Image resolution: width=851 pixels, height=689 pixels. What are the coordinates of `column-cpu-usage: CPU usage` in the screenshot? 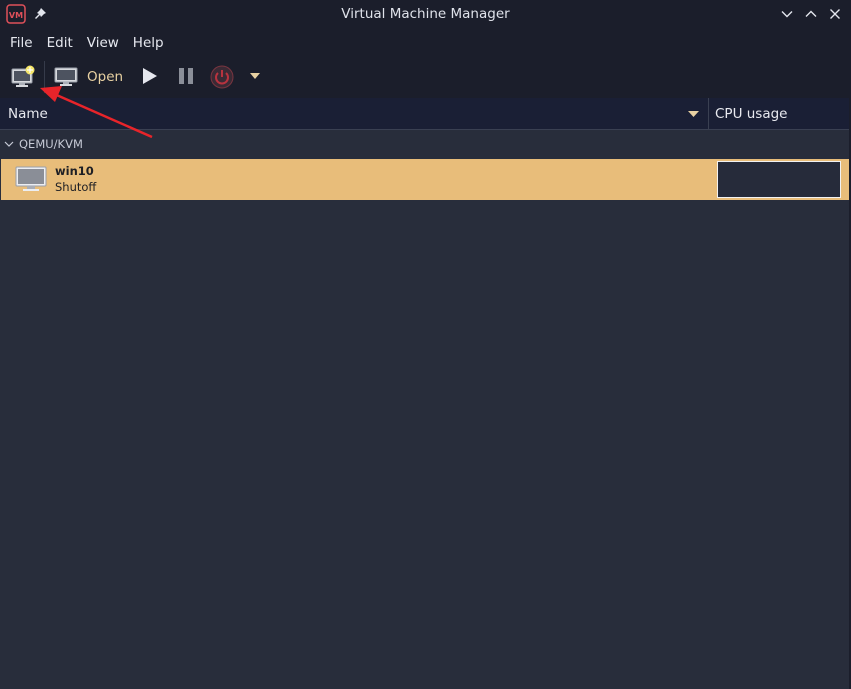 It's located at (751, 114).